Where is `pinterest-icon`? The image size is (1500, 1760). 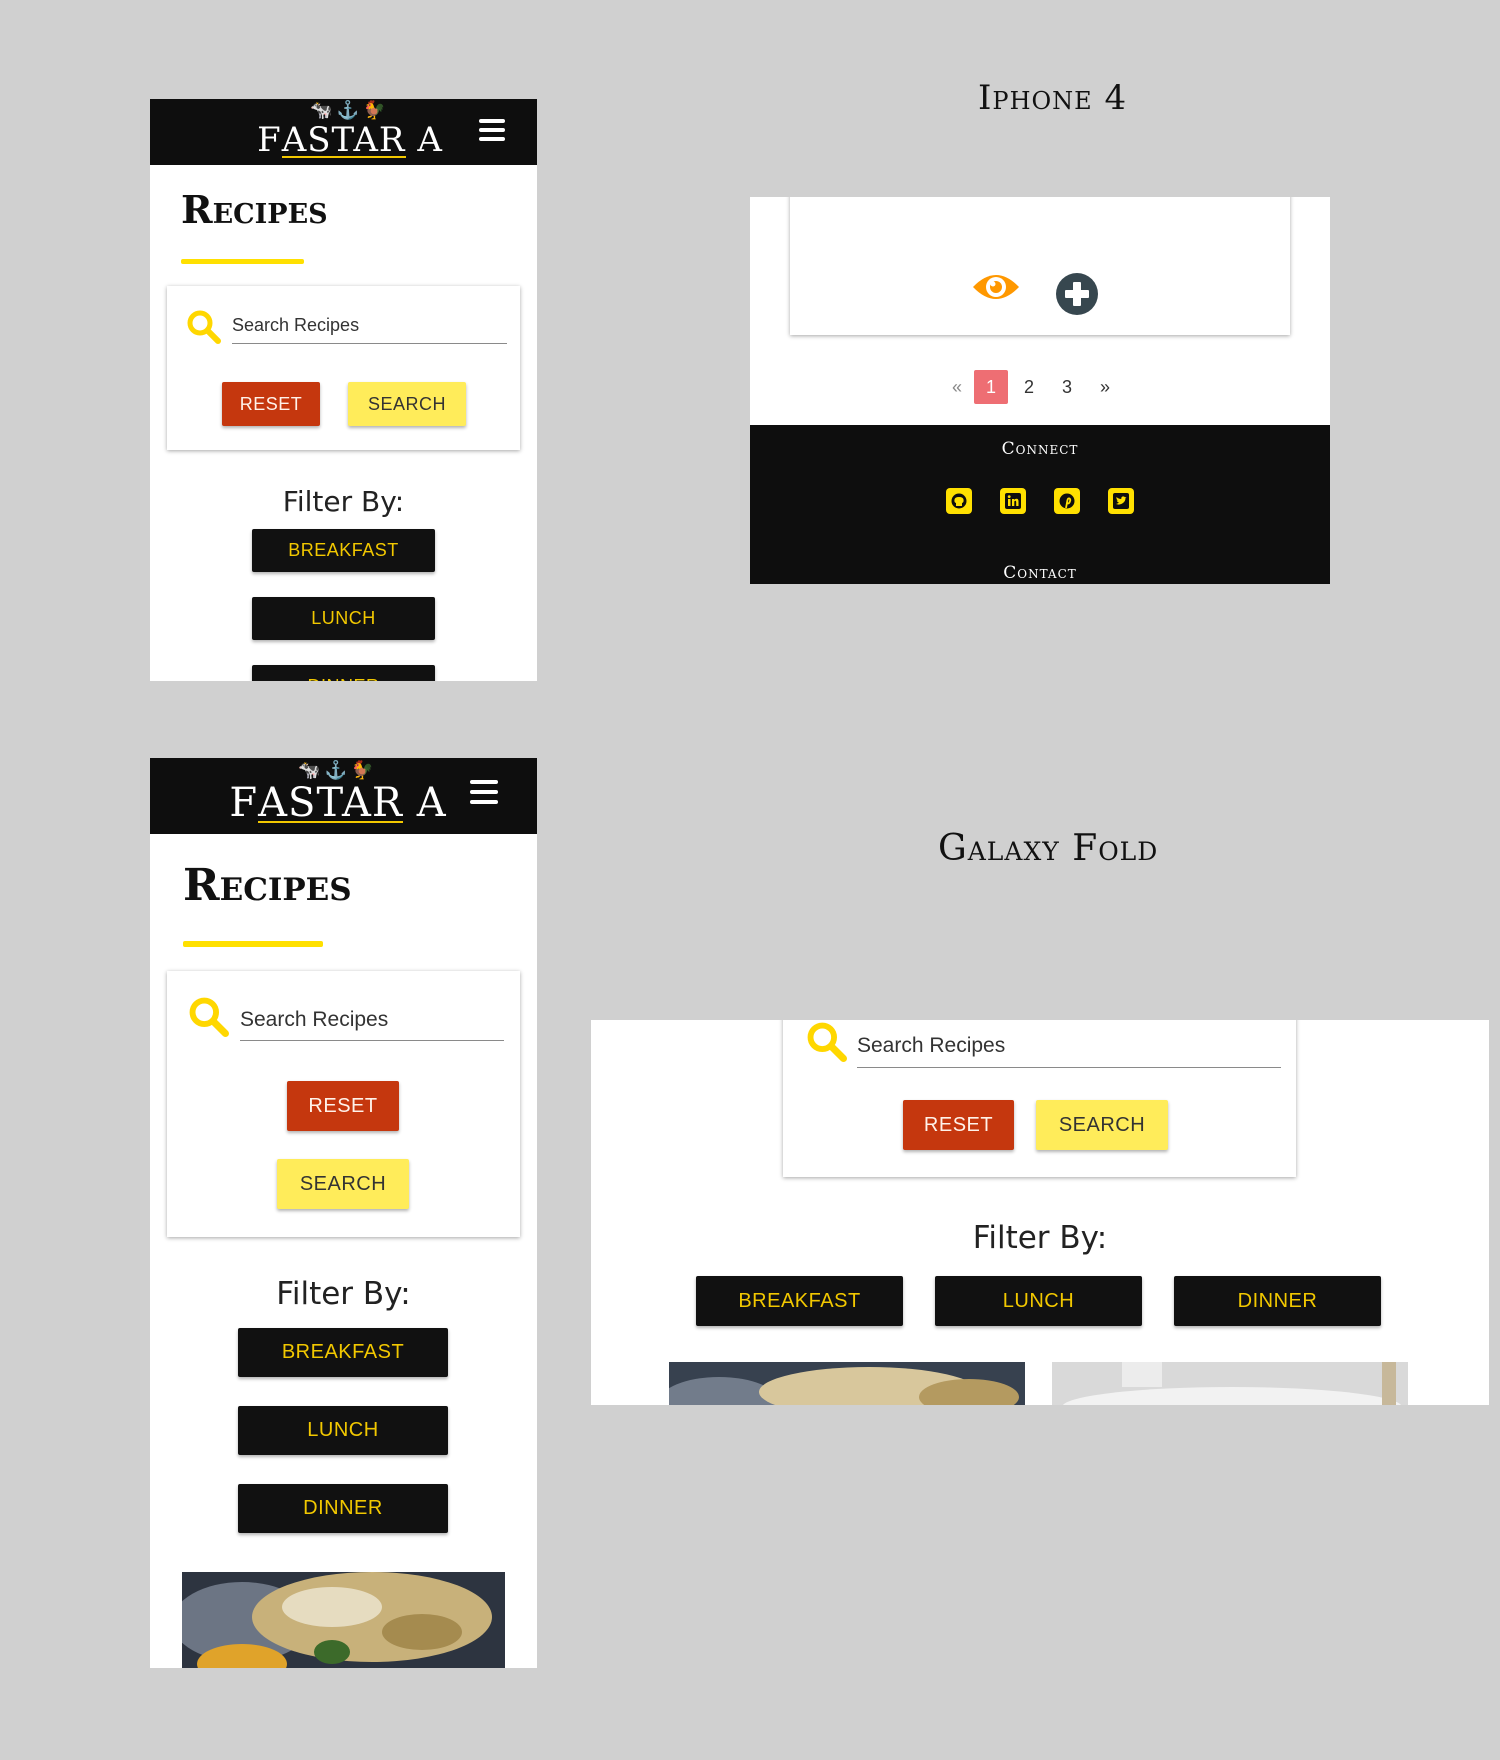
pinterest-icon is located at coordinates (1067, 501).